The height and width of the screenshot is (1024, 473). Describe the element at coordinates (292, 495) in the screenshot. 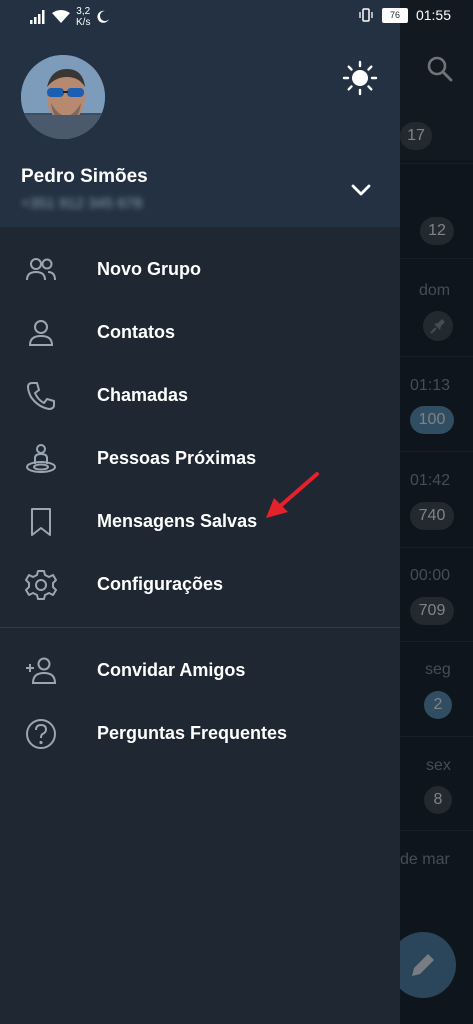

I see `annotation-arrow-icon` at that location.